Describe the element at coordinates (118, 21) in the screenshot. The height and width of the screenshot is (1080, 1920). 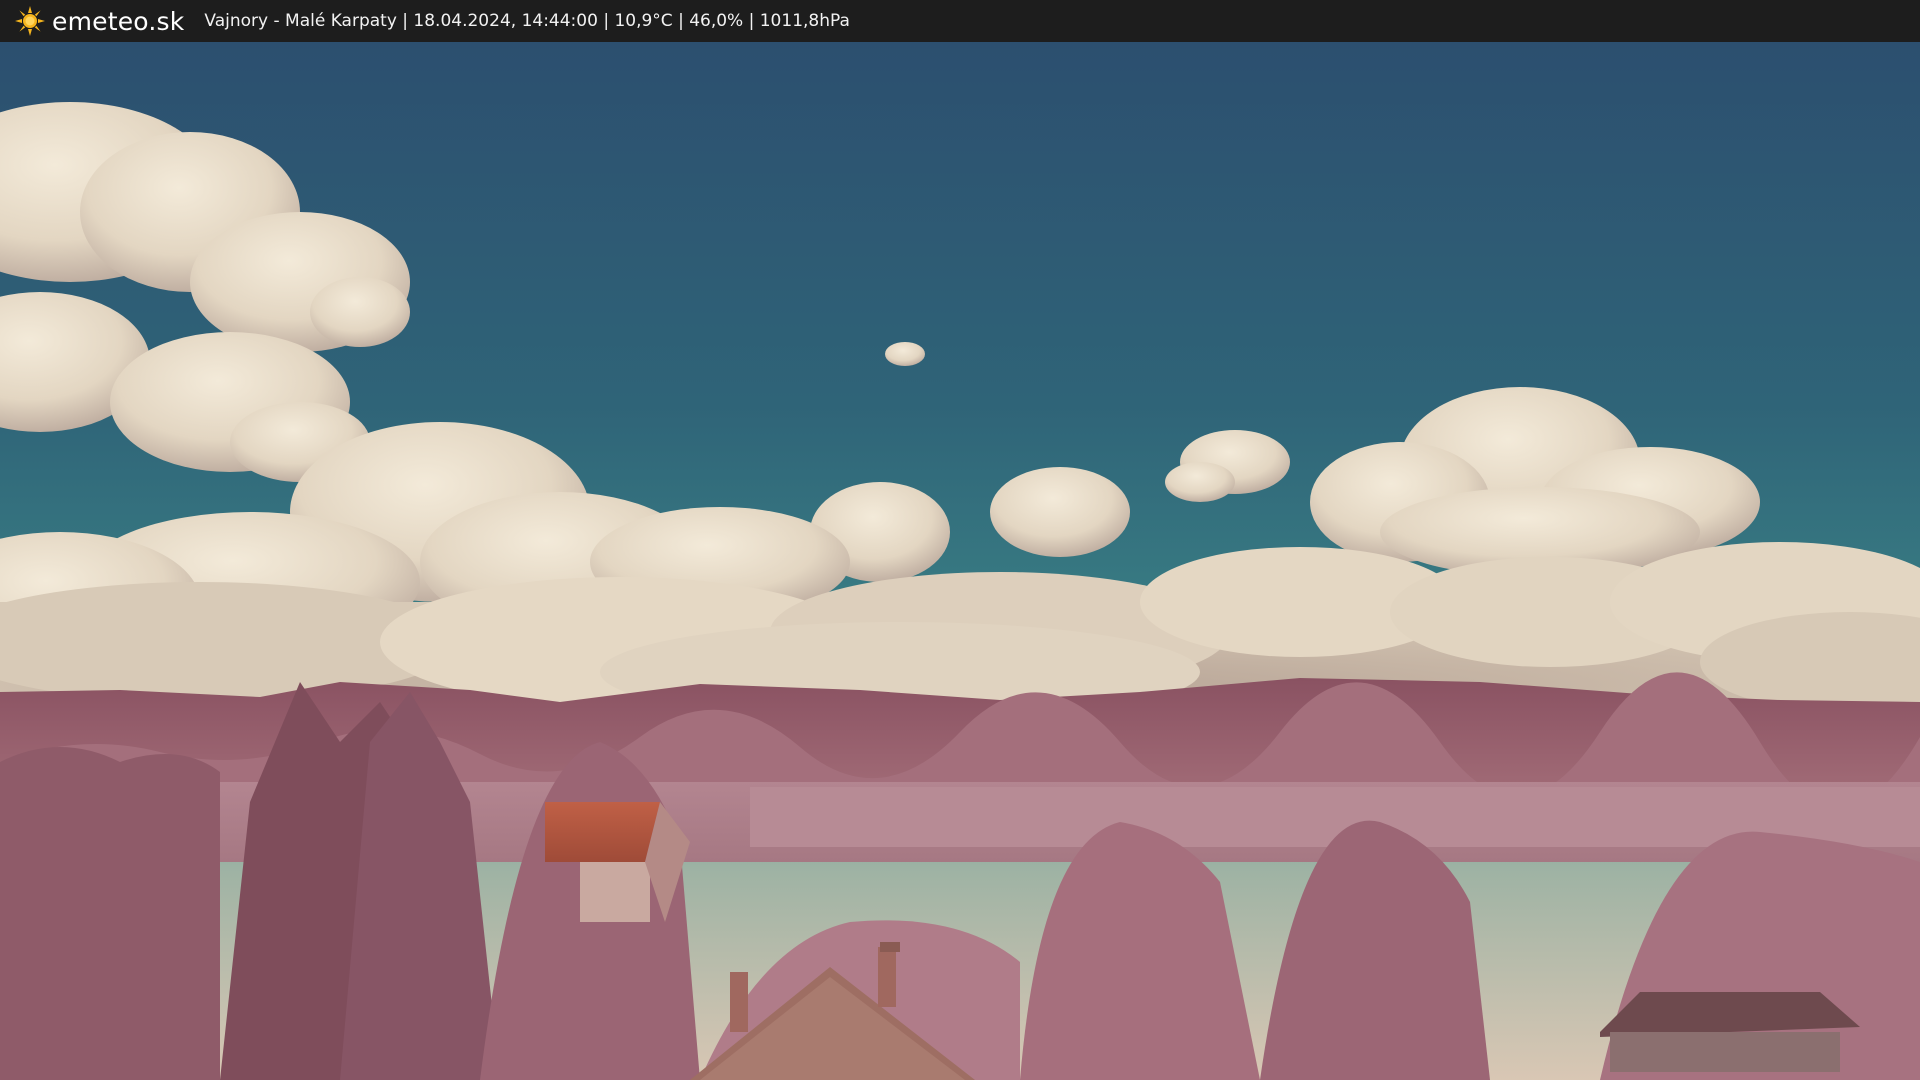
I see `brand-name: emeteo.sk` at that location.